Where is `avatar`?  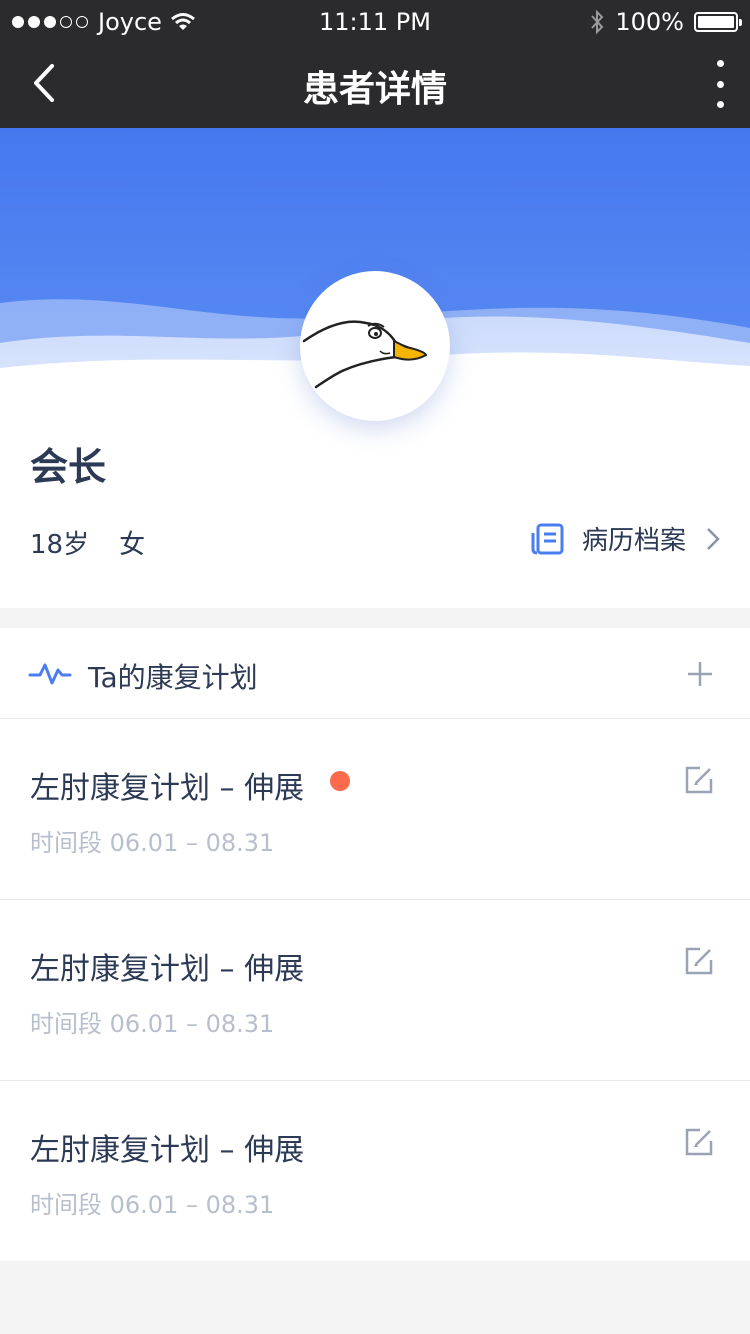 avatar is located at coordinates (375, 346).